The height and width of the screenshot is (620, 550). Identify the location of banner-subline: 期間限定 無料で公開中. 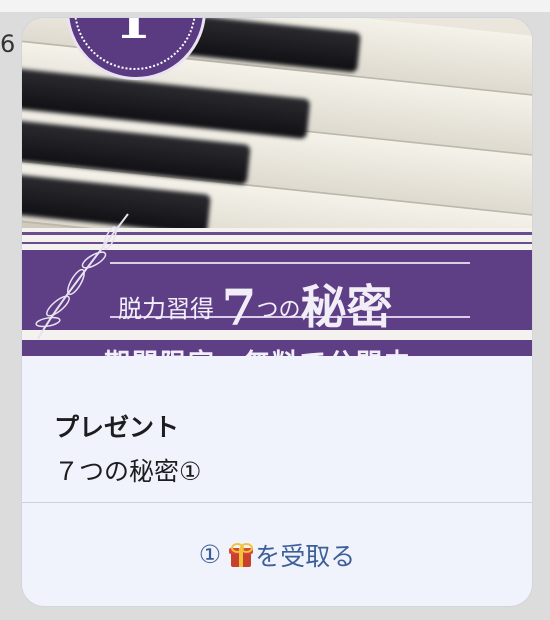
(258, 349).